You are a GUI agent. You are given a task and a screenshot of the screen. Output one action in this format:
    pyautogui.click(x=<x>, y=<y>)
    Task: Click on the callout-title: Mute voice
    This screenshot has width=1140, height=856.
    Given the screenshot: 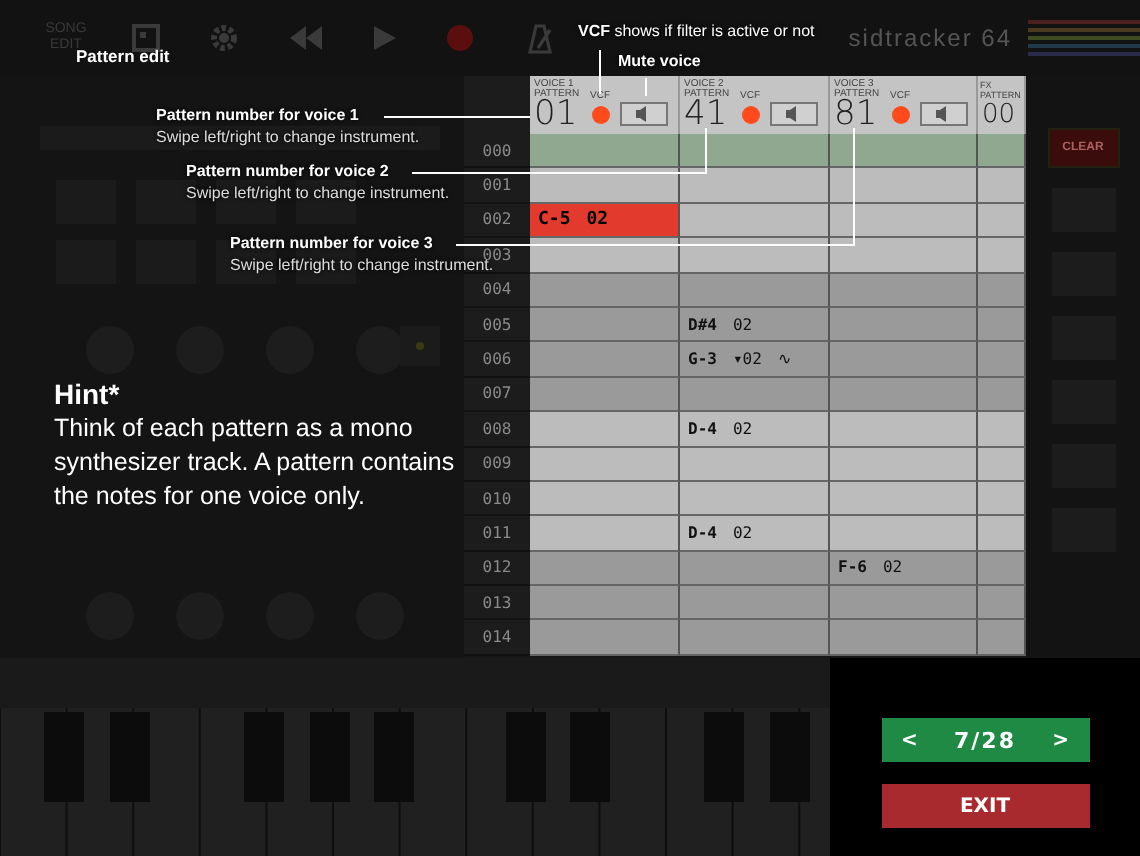 What is the action you would take?
    pyautogui.click(x=659, y=61)
    